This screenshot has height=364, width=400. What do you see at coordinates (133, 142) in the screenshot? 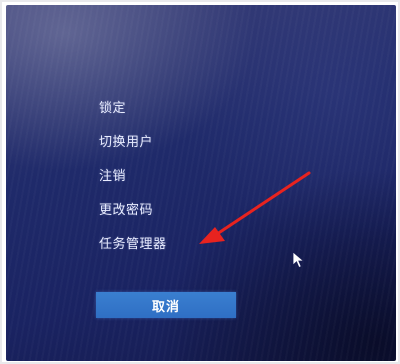
I see `menu-item-switch-user: 切换用户` at bounding box center [133, 142].